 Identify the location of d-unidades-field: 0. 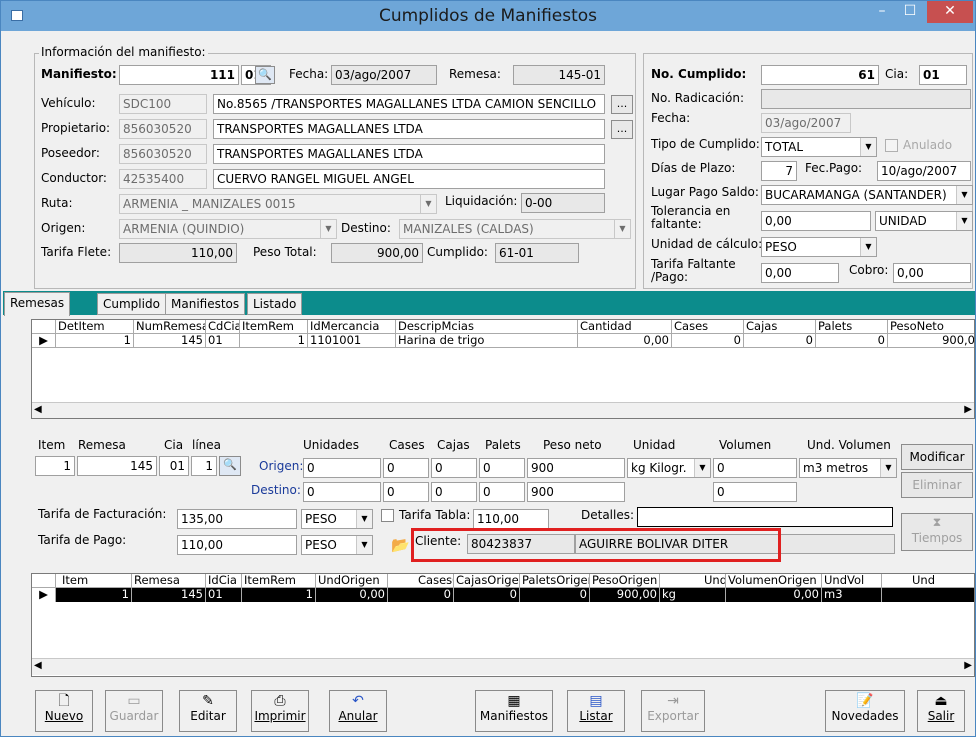
(342, 492).